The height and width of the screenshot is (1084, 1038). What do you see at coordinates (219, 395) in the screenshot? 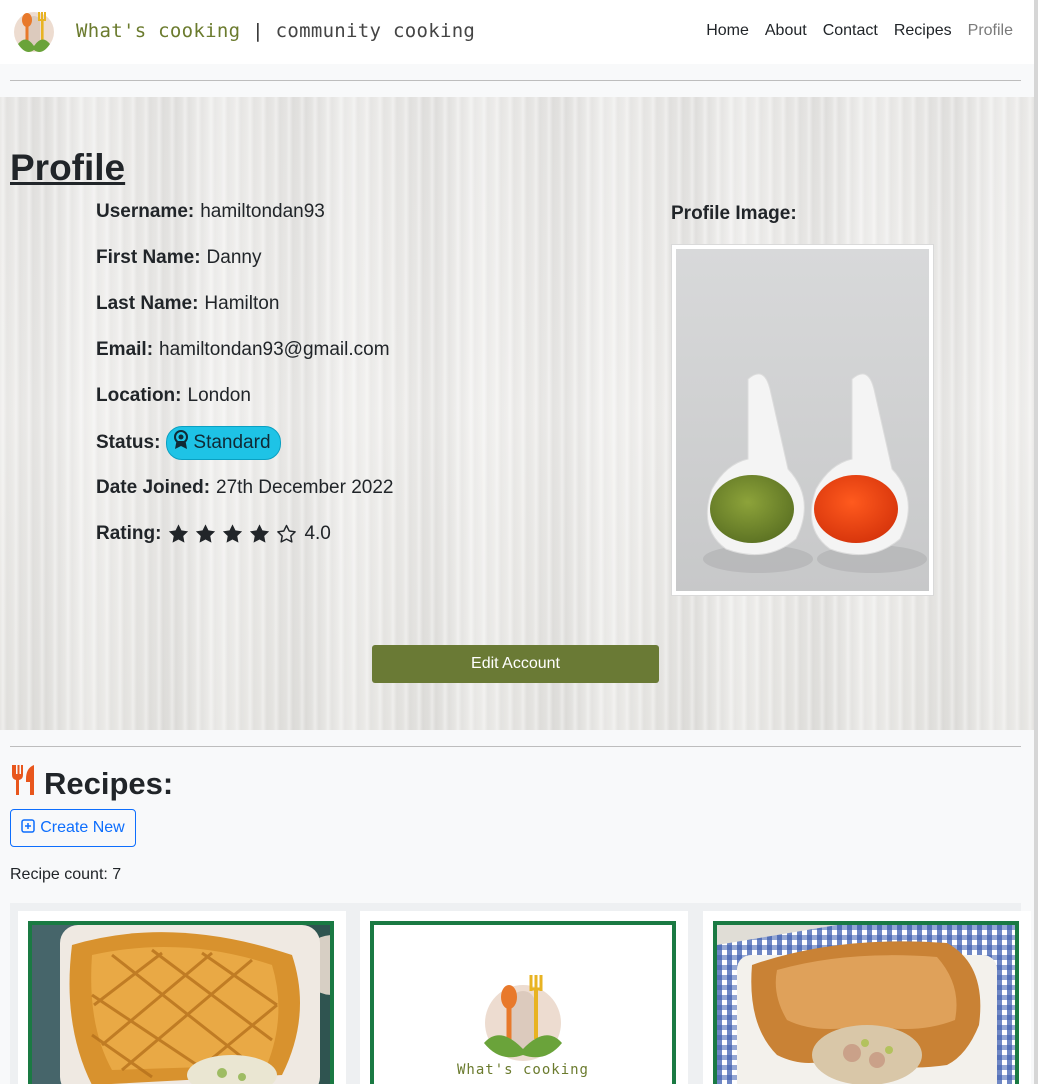
I see `location-value: London` at bounding box center [219, 395].